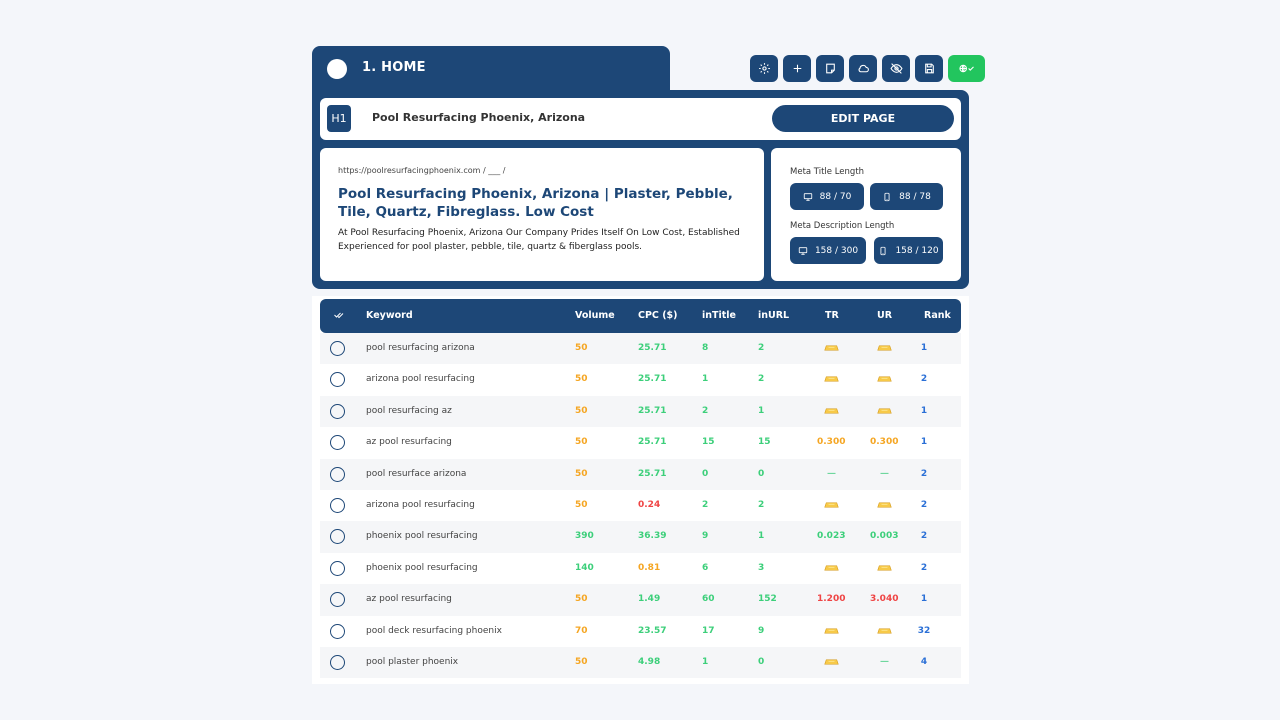  I want to click on select-all-checkbox, so click(339, 316).